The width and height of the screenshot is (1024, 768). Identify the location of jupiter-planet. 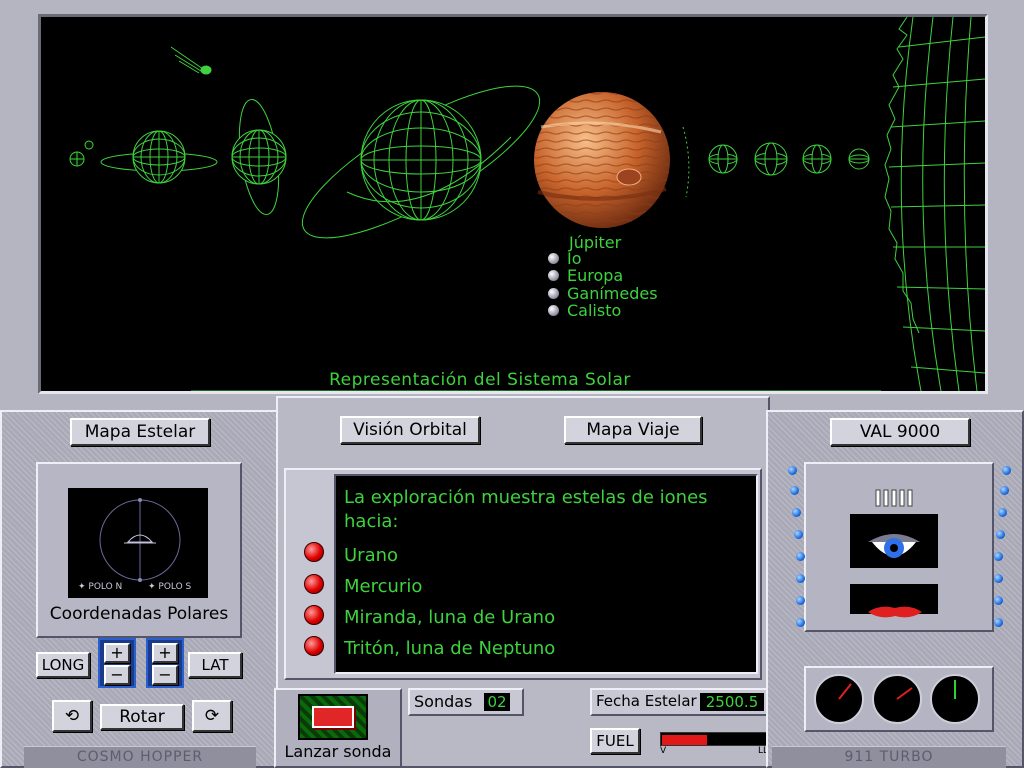
(602, 160).